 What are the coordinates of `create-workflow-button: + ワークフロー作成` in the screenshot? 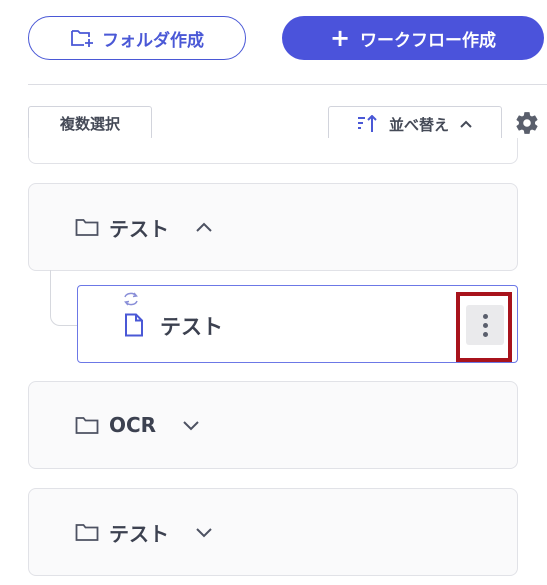 It's located at (413, 38).